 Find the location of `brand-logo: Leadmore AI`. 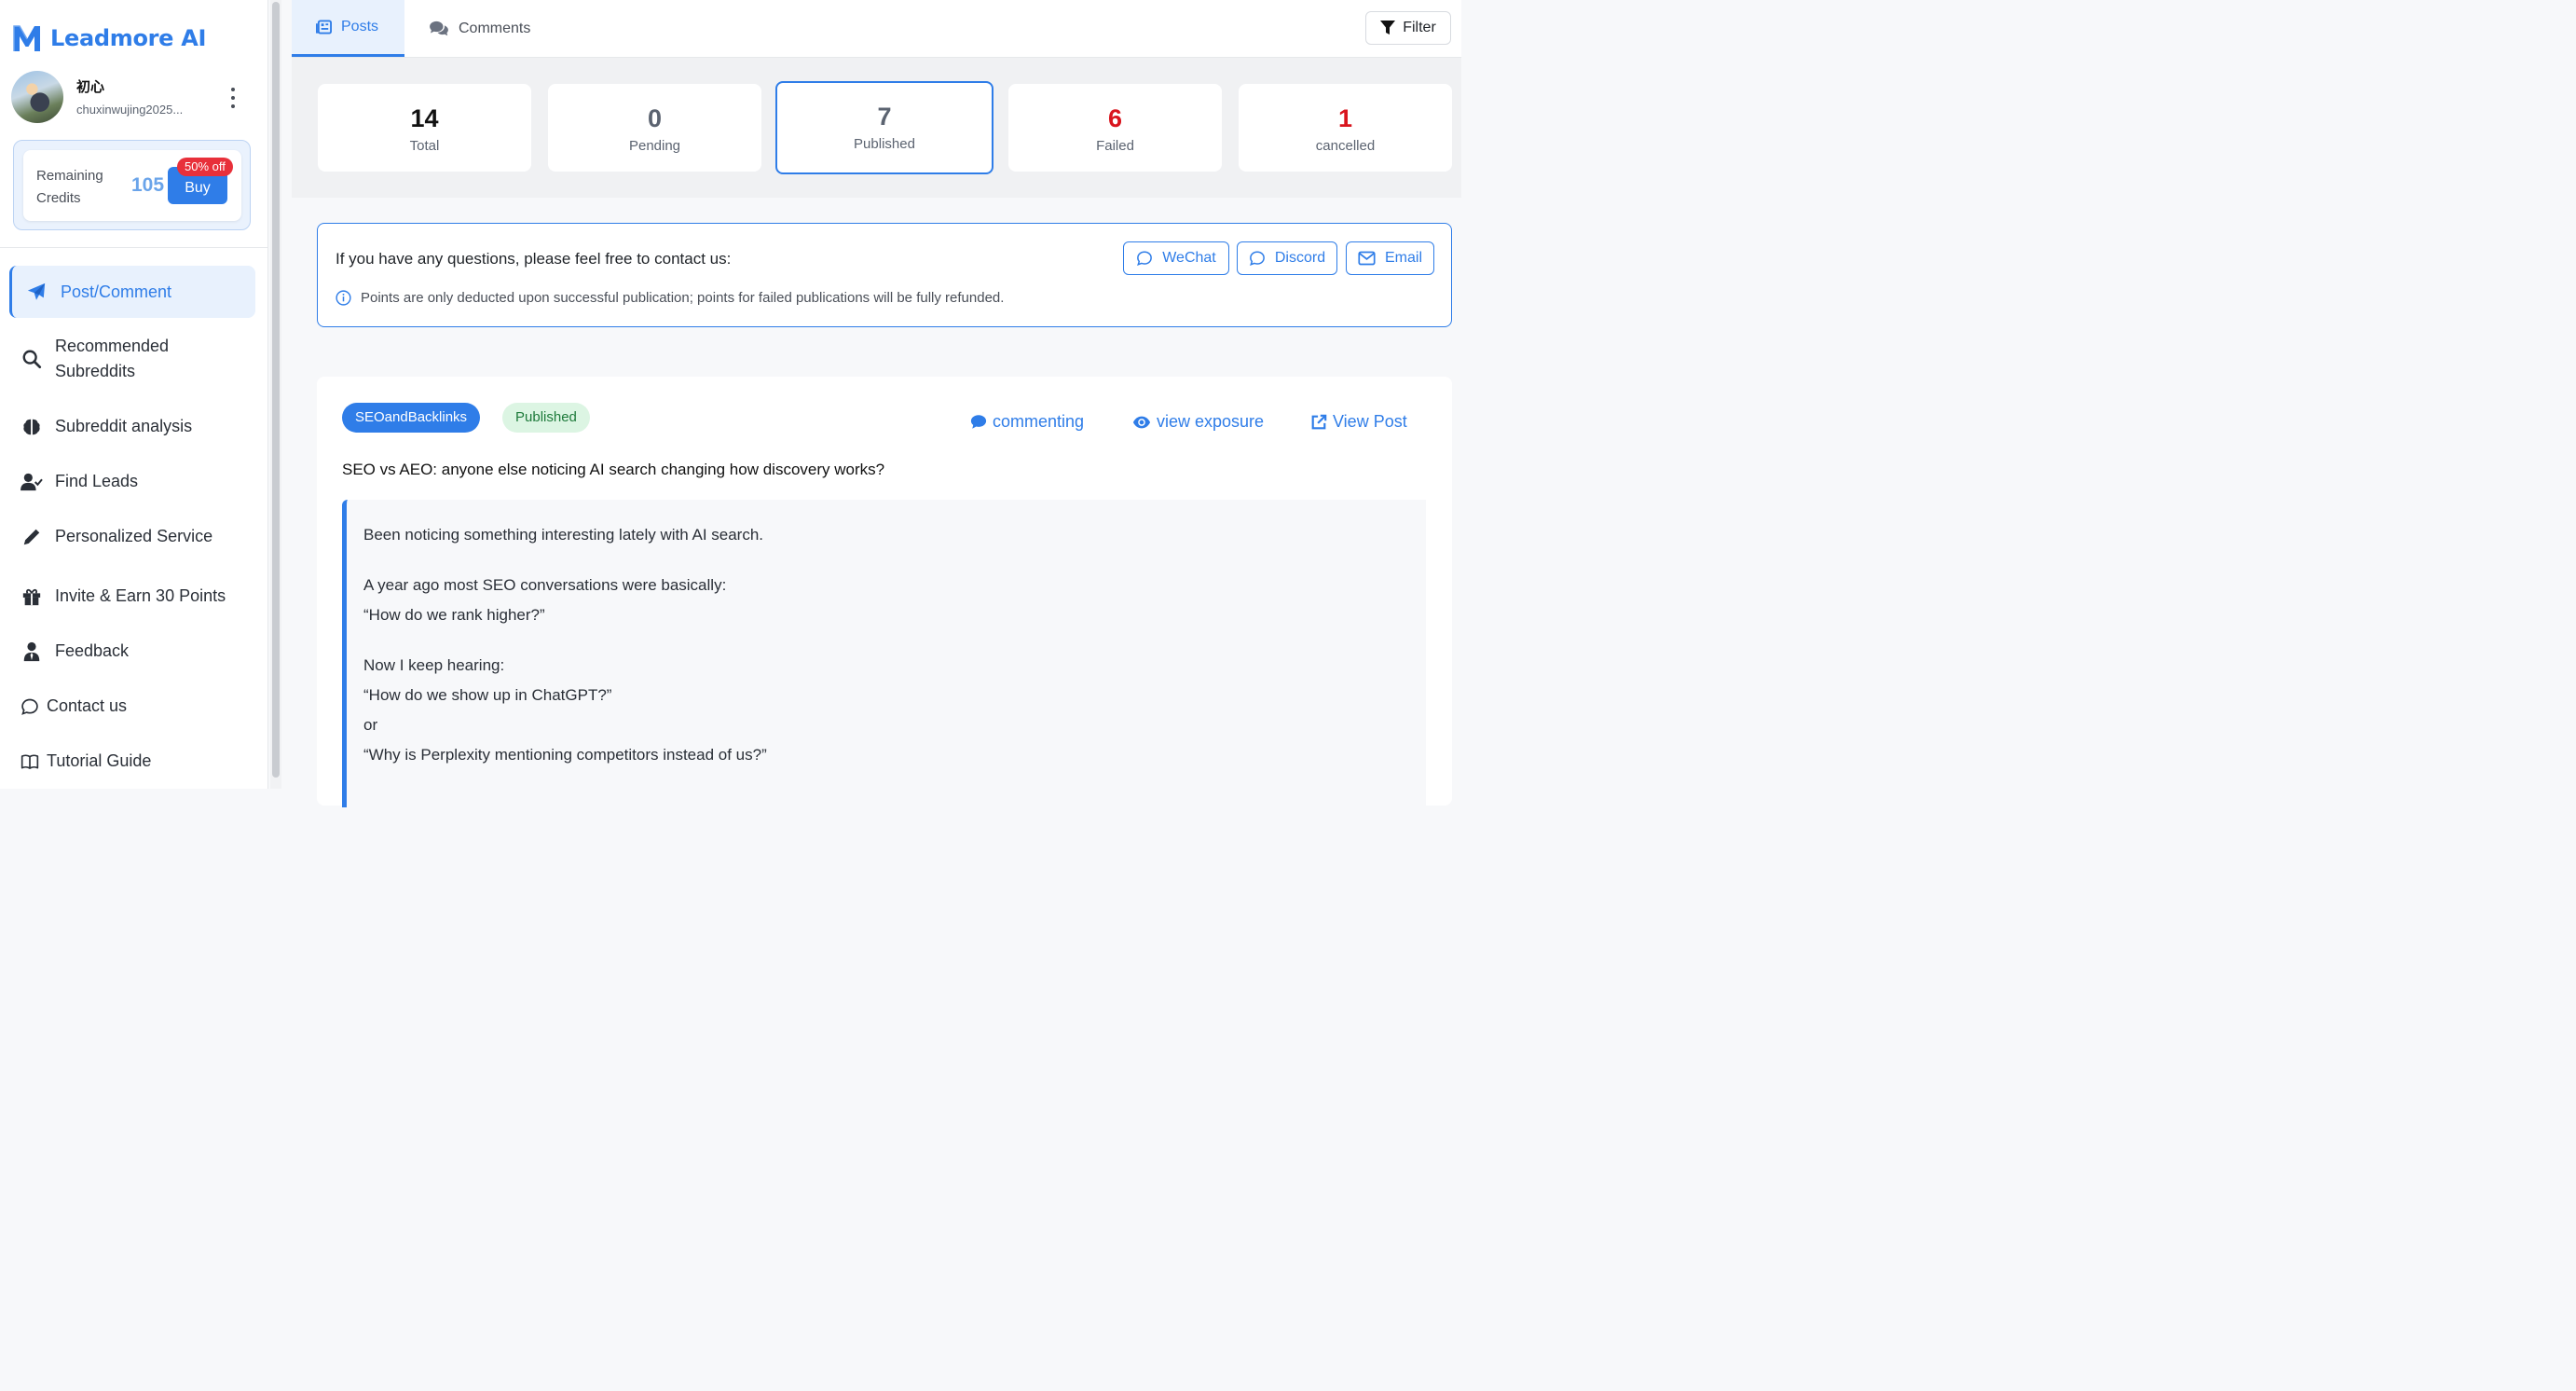

brand-logo: Leadmore AI is located at coordinates (108, 38).